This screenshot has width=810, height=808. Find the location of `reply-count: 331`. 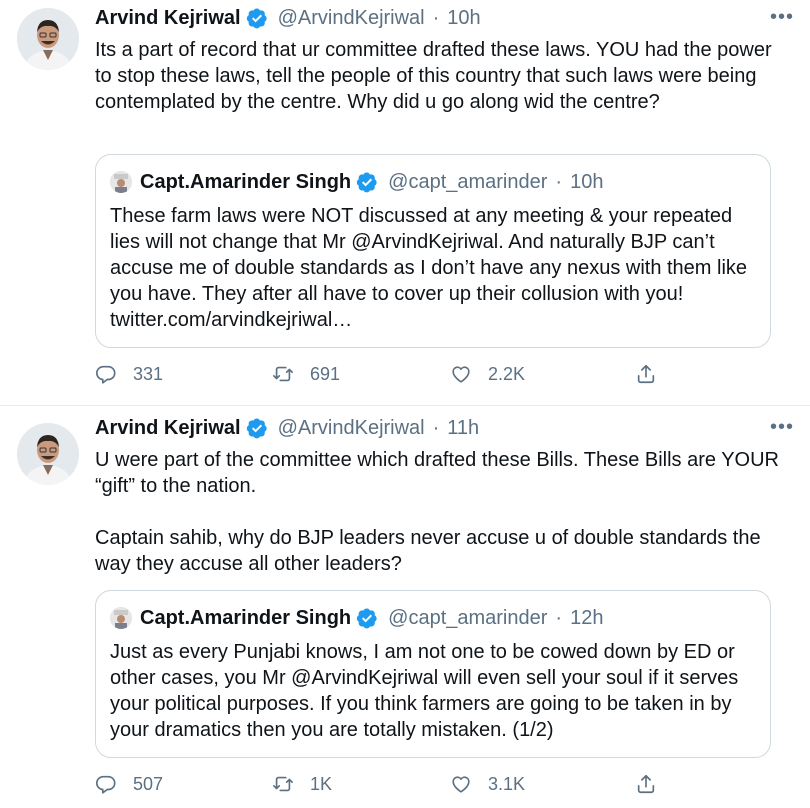

reply-count: 331 is located at coordinates (148, 373).